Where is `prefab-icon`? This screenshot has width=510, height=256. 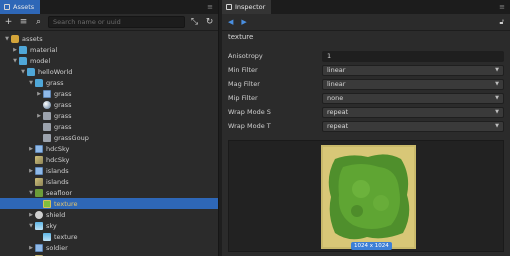
prefab-icon is located at coordinates (47, 93).